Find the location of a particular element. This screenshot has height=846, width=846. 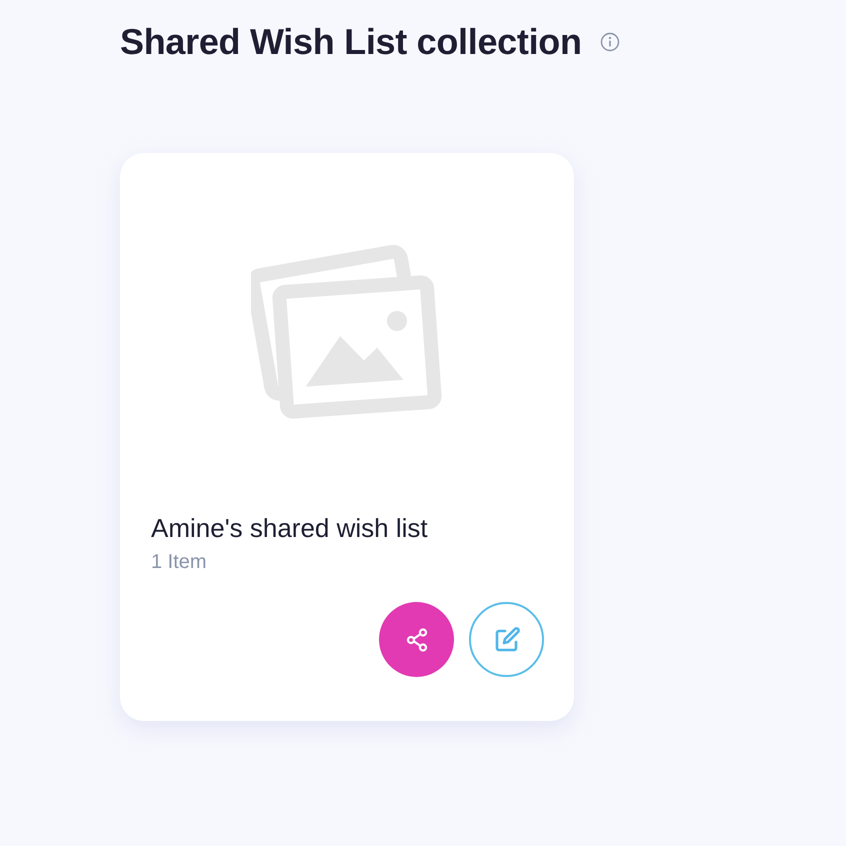

page-title: Shared Wish List collection is located at coordinates (351, 42).